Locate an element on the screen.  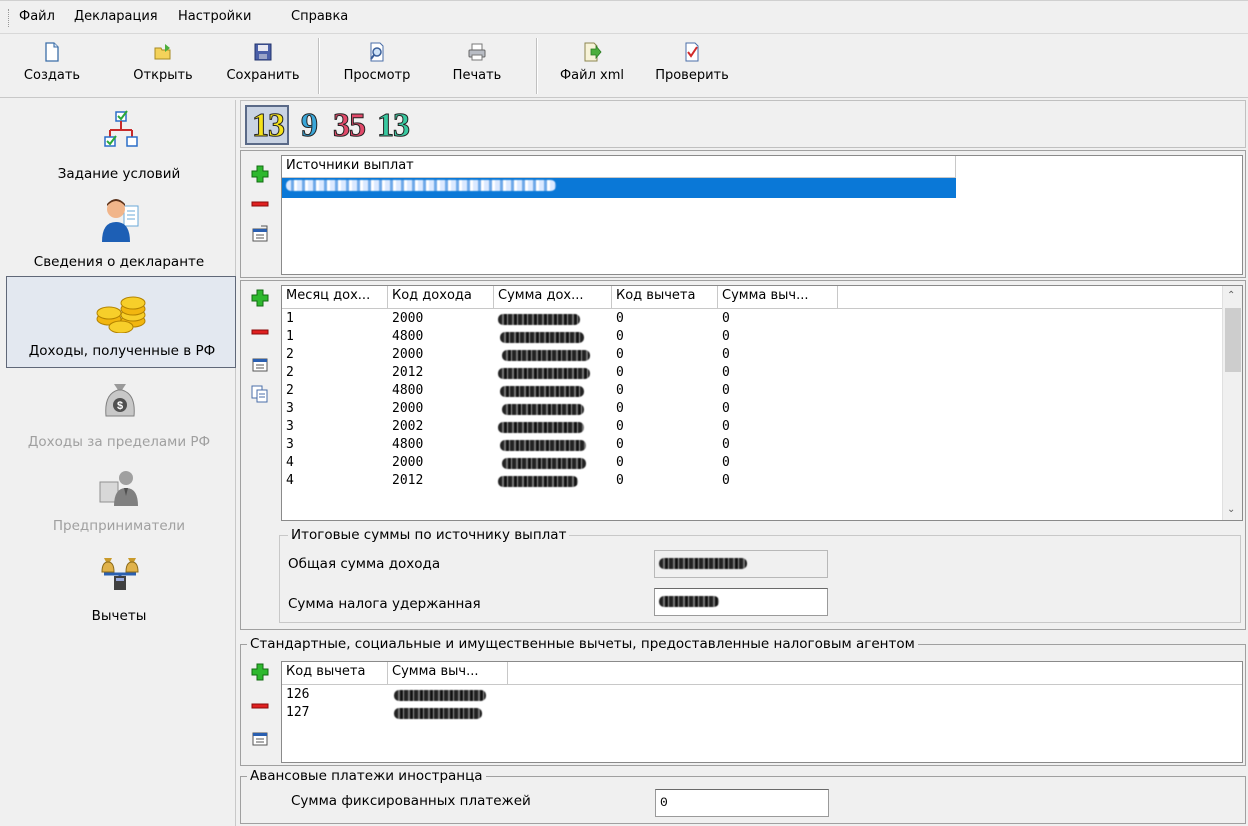
menu-settings: Настройки is located at coordinates (214, 16).